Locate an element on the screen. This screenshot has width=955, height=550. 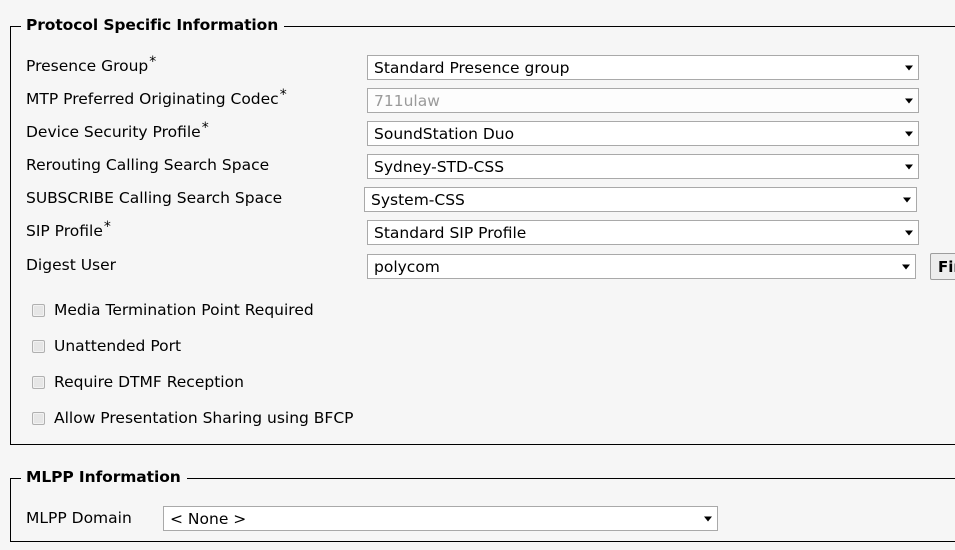
mtp-preferred-originating-codec-dropdown: 711ulaw is located at coordinates (643, 100).